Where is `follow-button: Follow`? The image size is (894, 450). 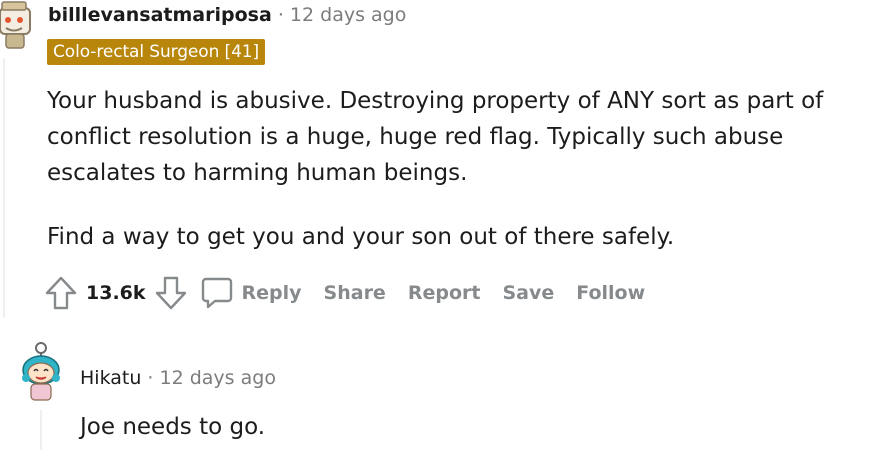
follow-button: Follow is located at coordinates (610, 293).